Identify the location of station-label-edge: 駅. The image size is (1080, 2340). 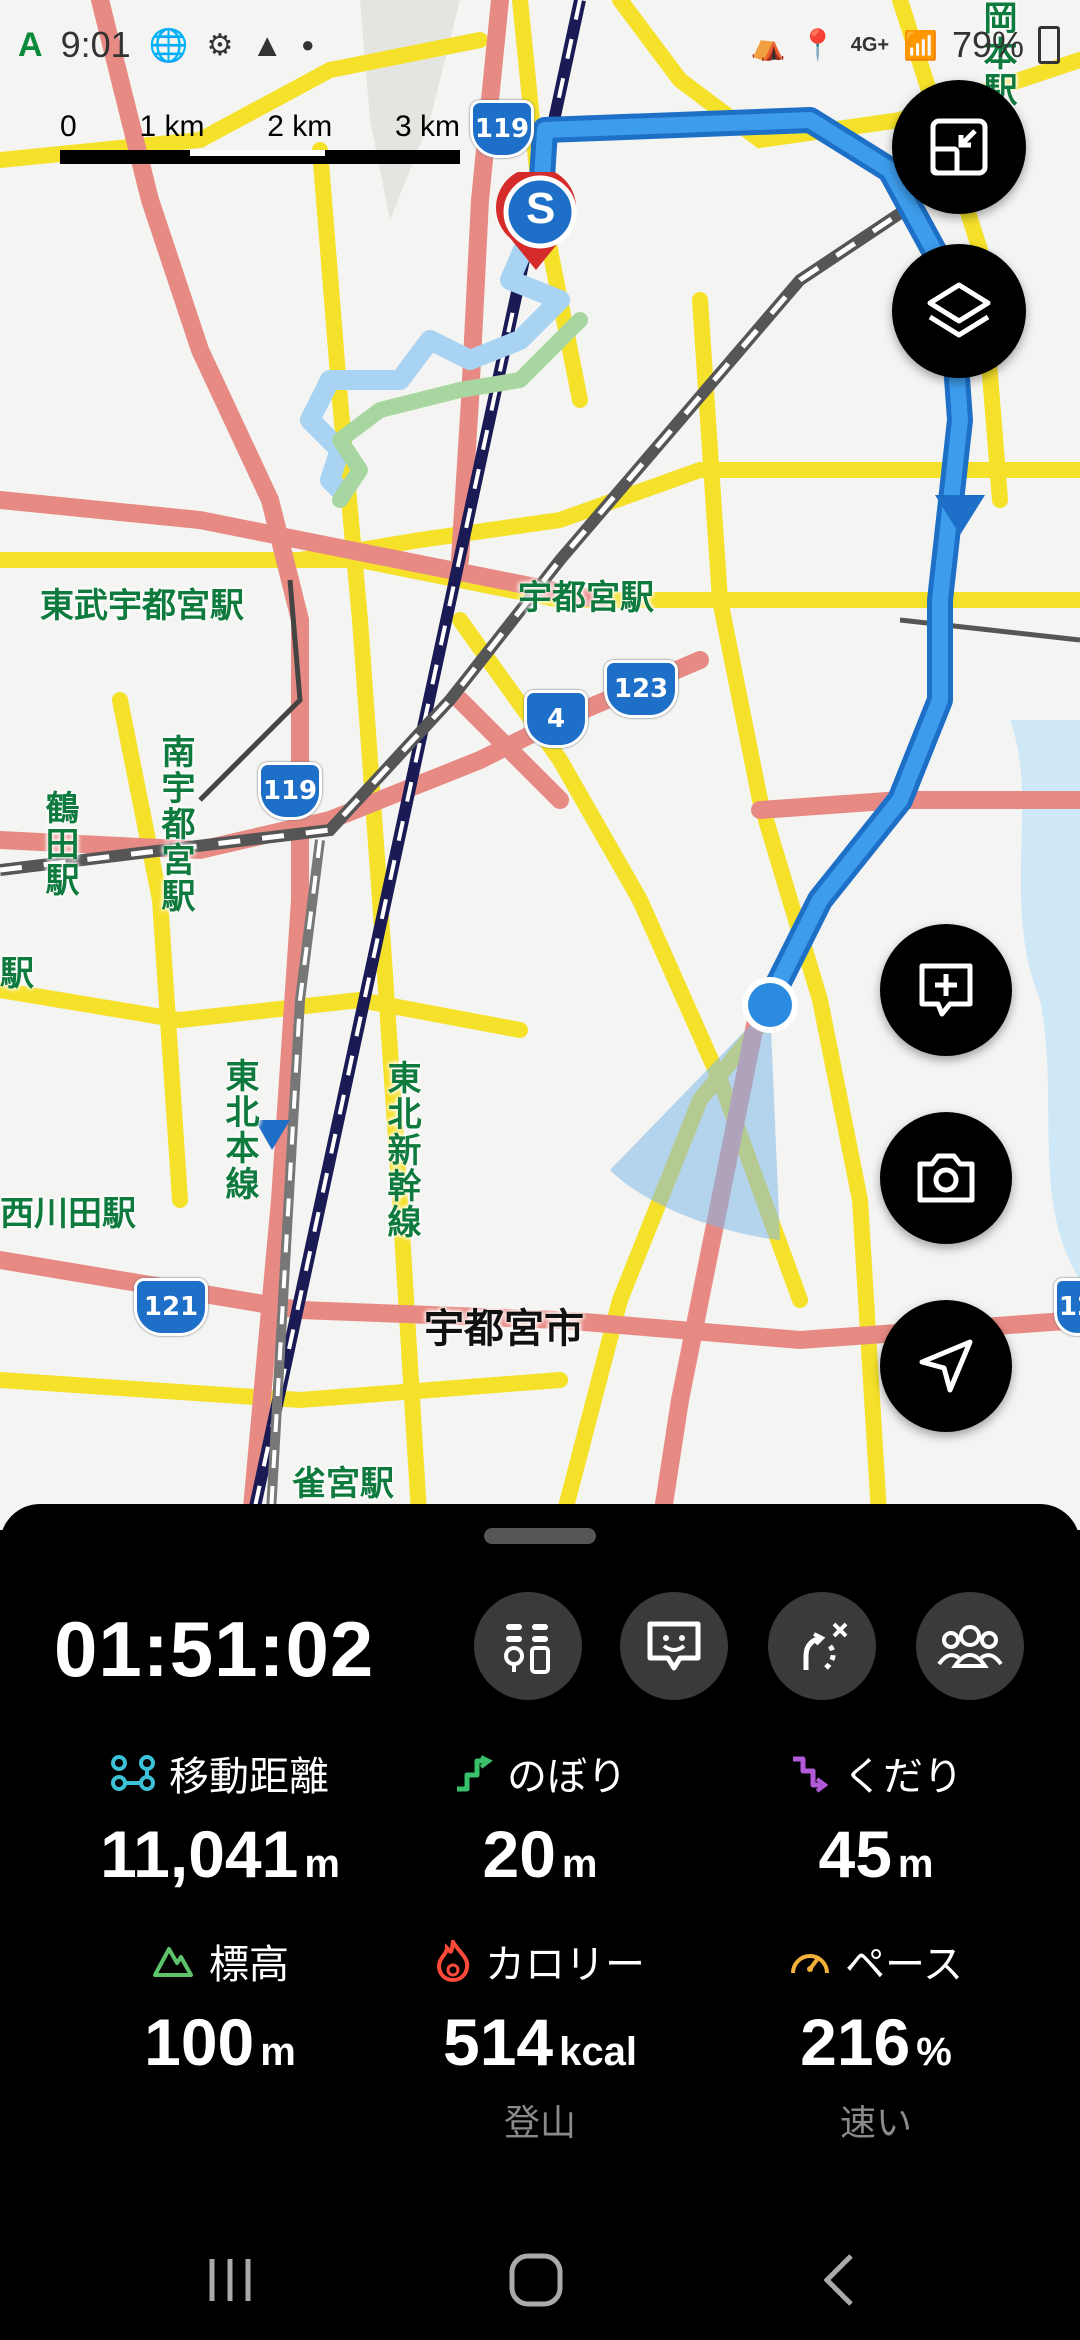
(17, 974).